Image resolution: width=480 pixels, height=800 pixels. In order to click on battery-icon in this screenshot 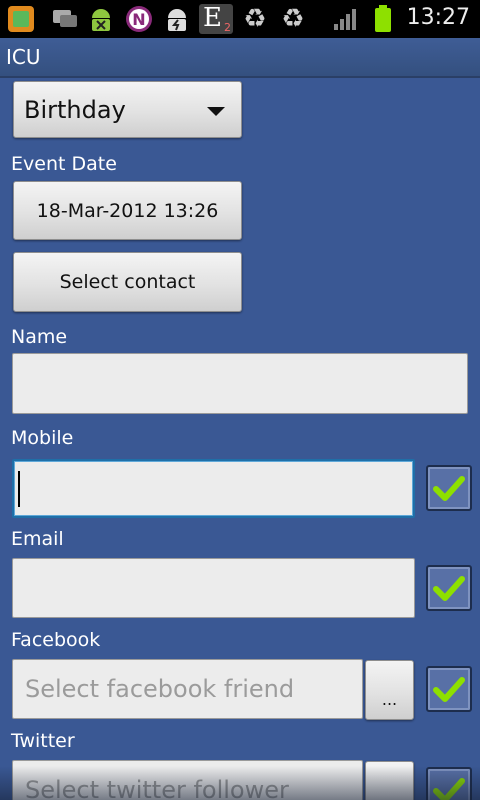, I will do `click(383, 19)`.